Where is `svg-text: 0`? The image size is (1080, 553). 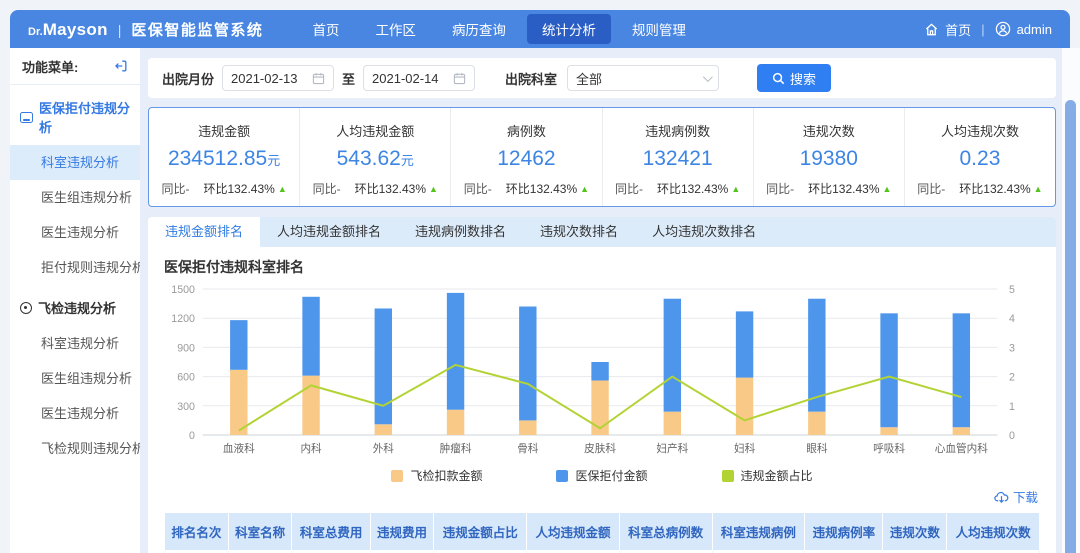
svg-text: 0 is located at coordinates (1012, 436).